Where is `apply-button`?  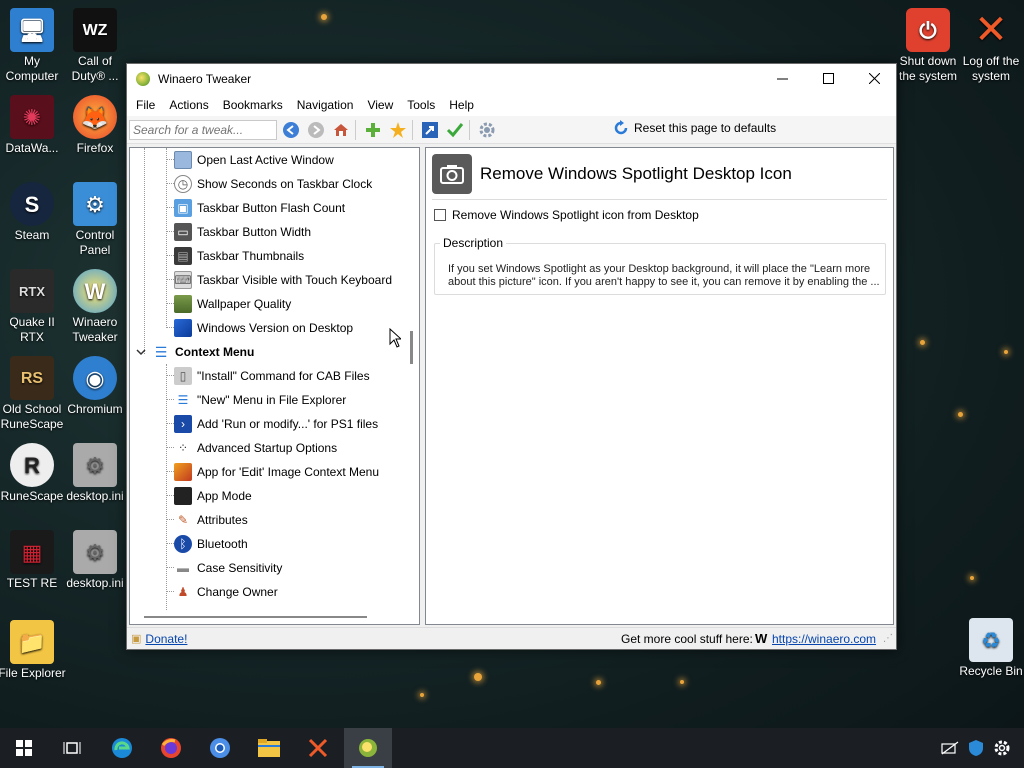
apply-button is located at coordinates (455, 130).